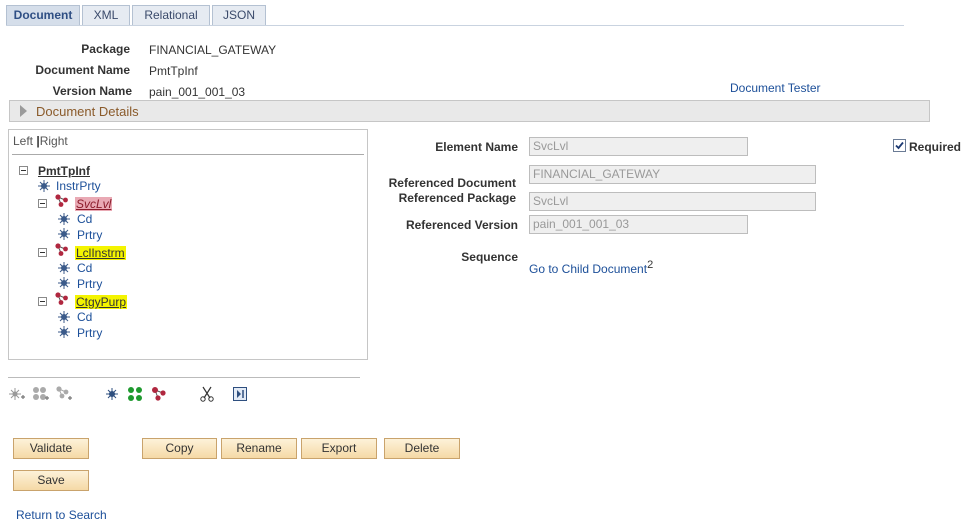 This screenshot has width=965, height=525. What do you see at coordinates (23, 141) in the screenshot?
I see `tree-left-link: Left` at bounding box center [23, 141].